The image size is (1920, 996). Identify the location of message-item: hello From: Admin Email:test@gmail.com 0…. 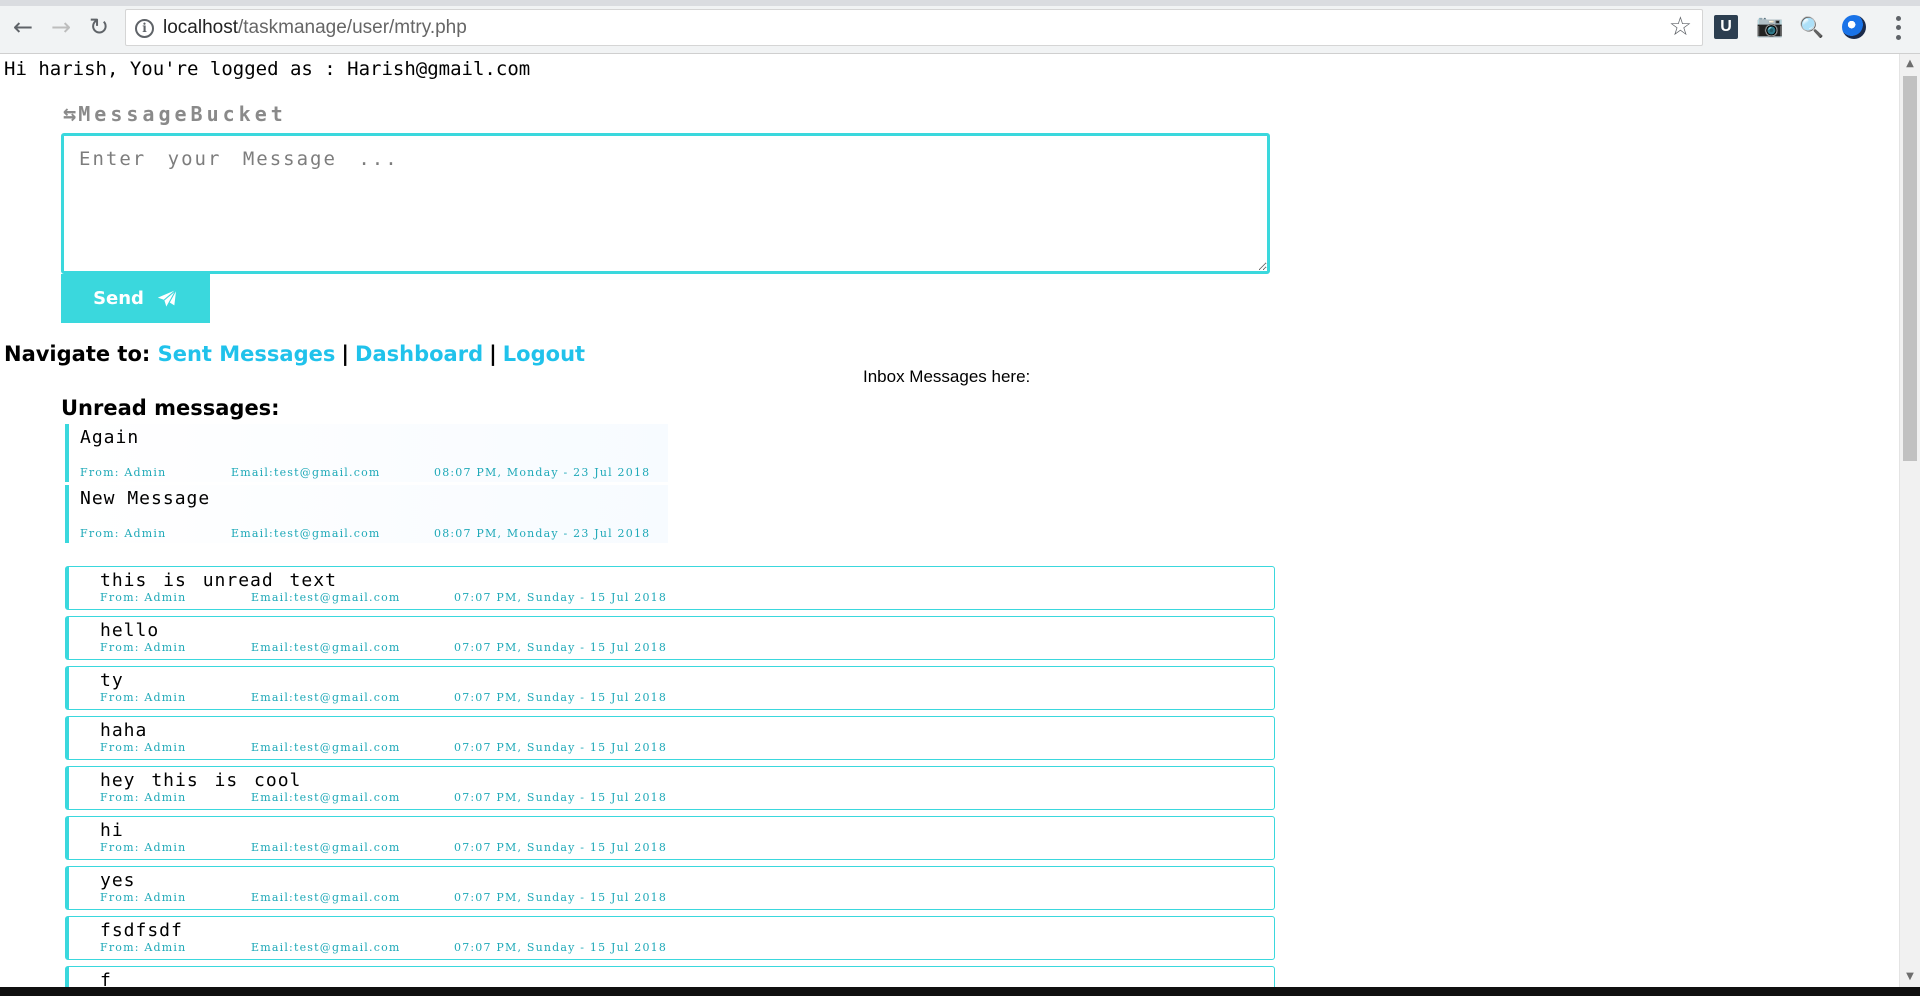
(670, 638).